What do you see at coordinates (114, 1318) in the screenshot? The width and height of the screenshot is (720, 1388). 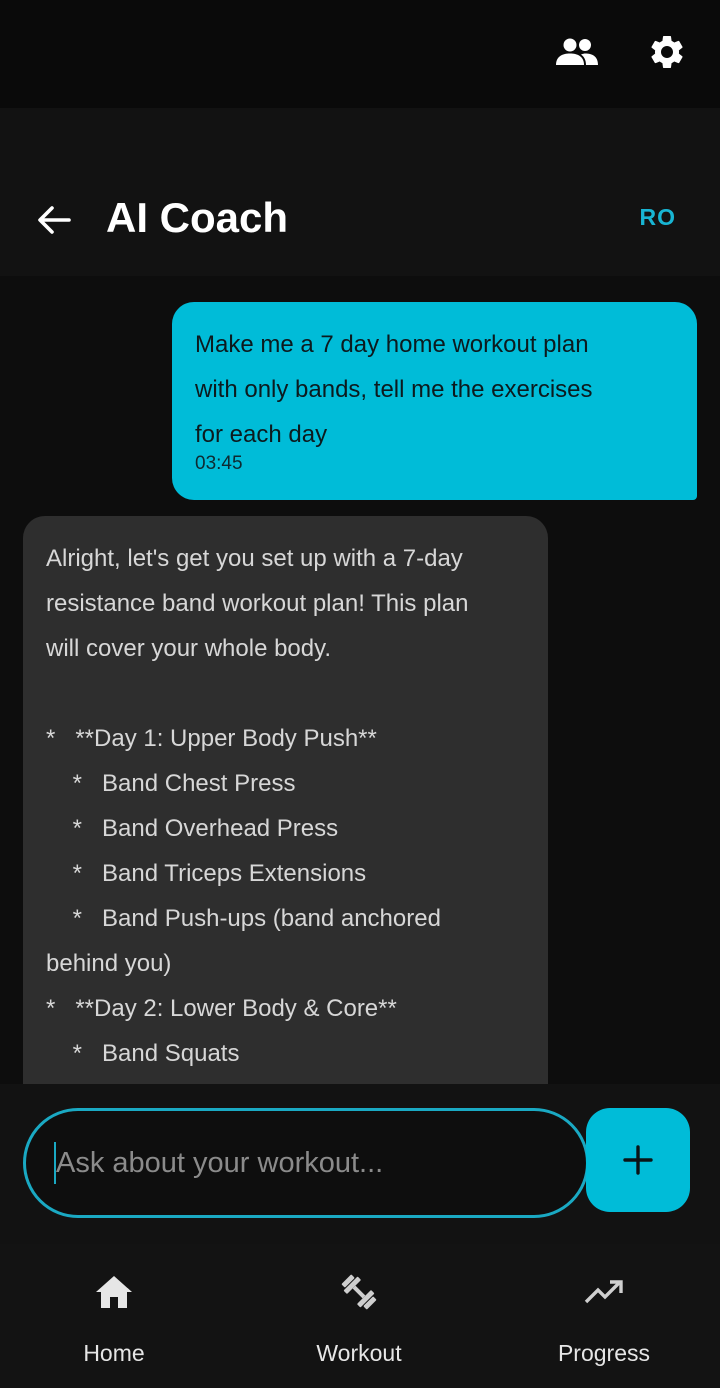 I see `nav-item-home: Home` at bounding box center [114, 1318].